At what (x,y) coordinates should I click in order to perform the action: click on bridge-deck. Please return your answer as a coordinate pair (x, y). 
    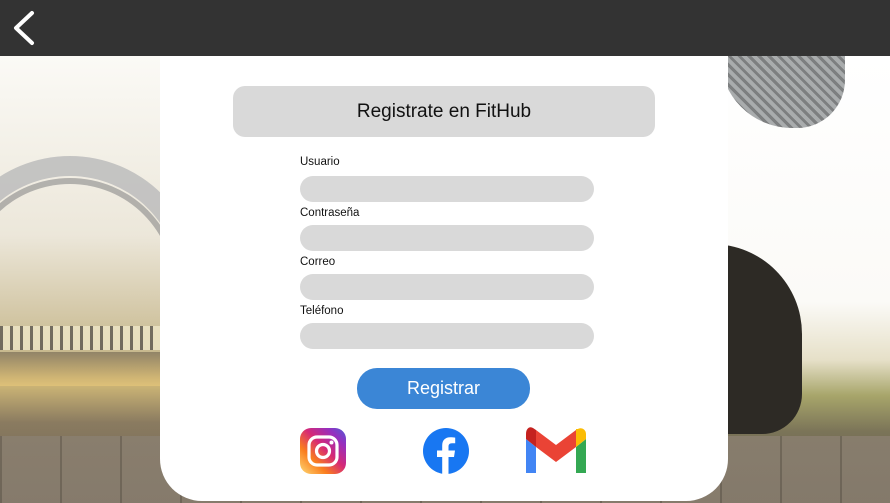
    Looking at the image, I should click on (85, 338).